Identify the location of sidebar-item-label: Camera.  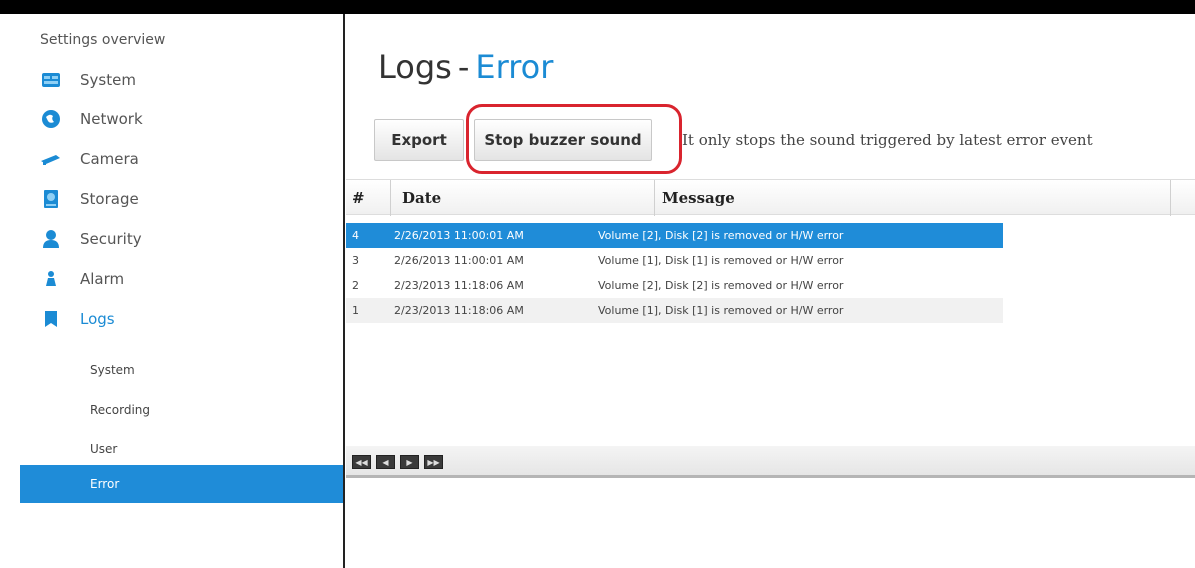
(109, 159).